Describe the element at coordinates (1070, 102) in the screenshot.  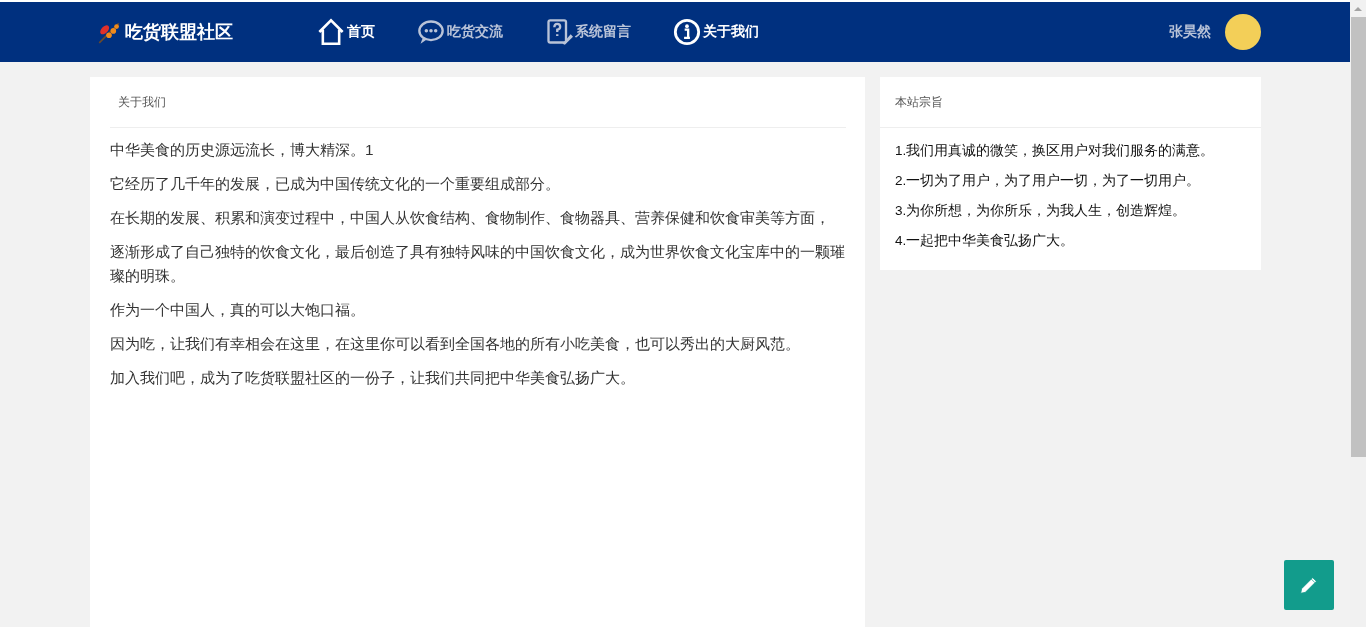
I see `card-title: 本站宗旨` at that location.